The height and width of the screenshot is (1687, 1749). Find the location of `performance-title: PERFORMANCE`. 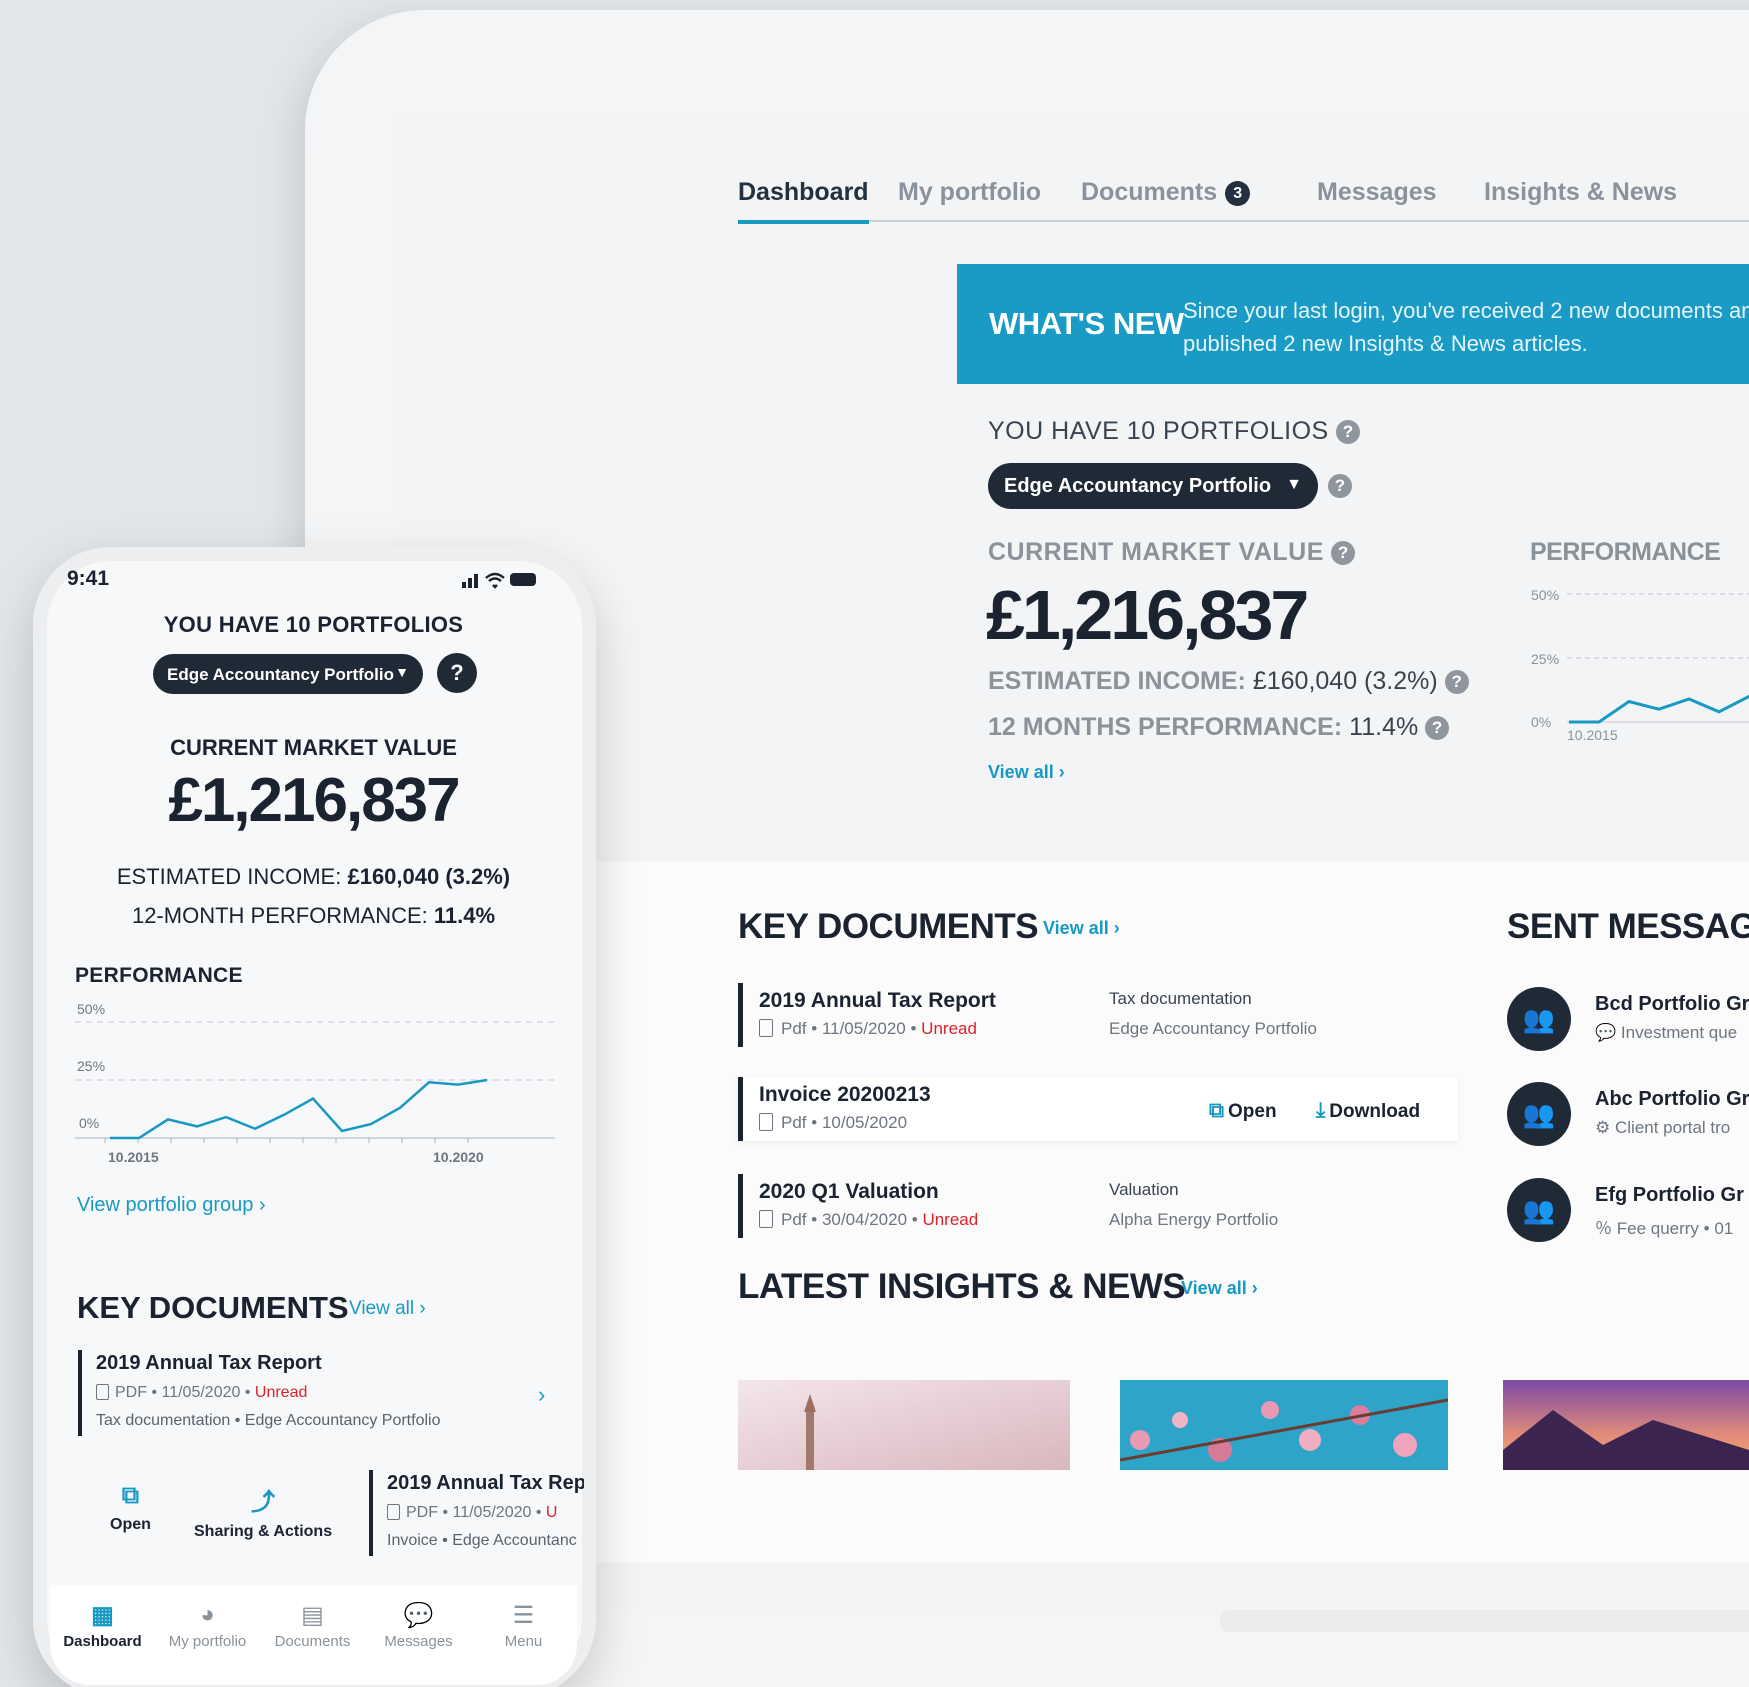

performance-title: PERFORMANCE is located at coordinates (1625, 552).